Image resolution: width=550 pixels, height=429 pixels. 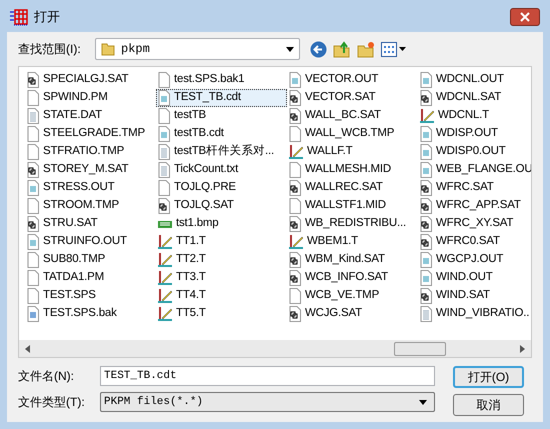 What do you see at coordinates (366, 49) in the screenshot?
I see `new-folder-icon` at bounding box center [366, 49].